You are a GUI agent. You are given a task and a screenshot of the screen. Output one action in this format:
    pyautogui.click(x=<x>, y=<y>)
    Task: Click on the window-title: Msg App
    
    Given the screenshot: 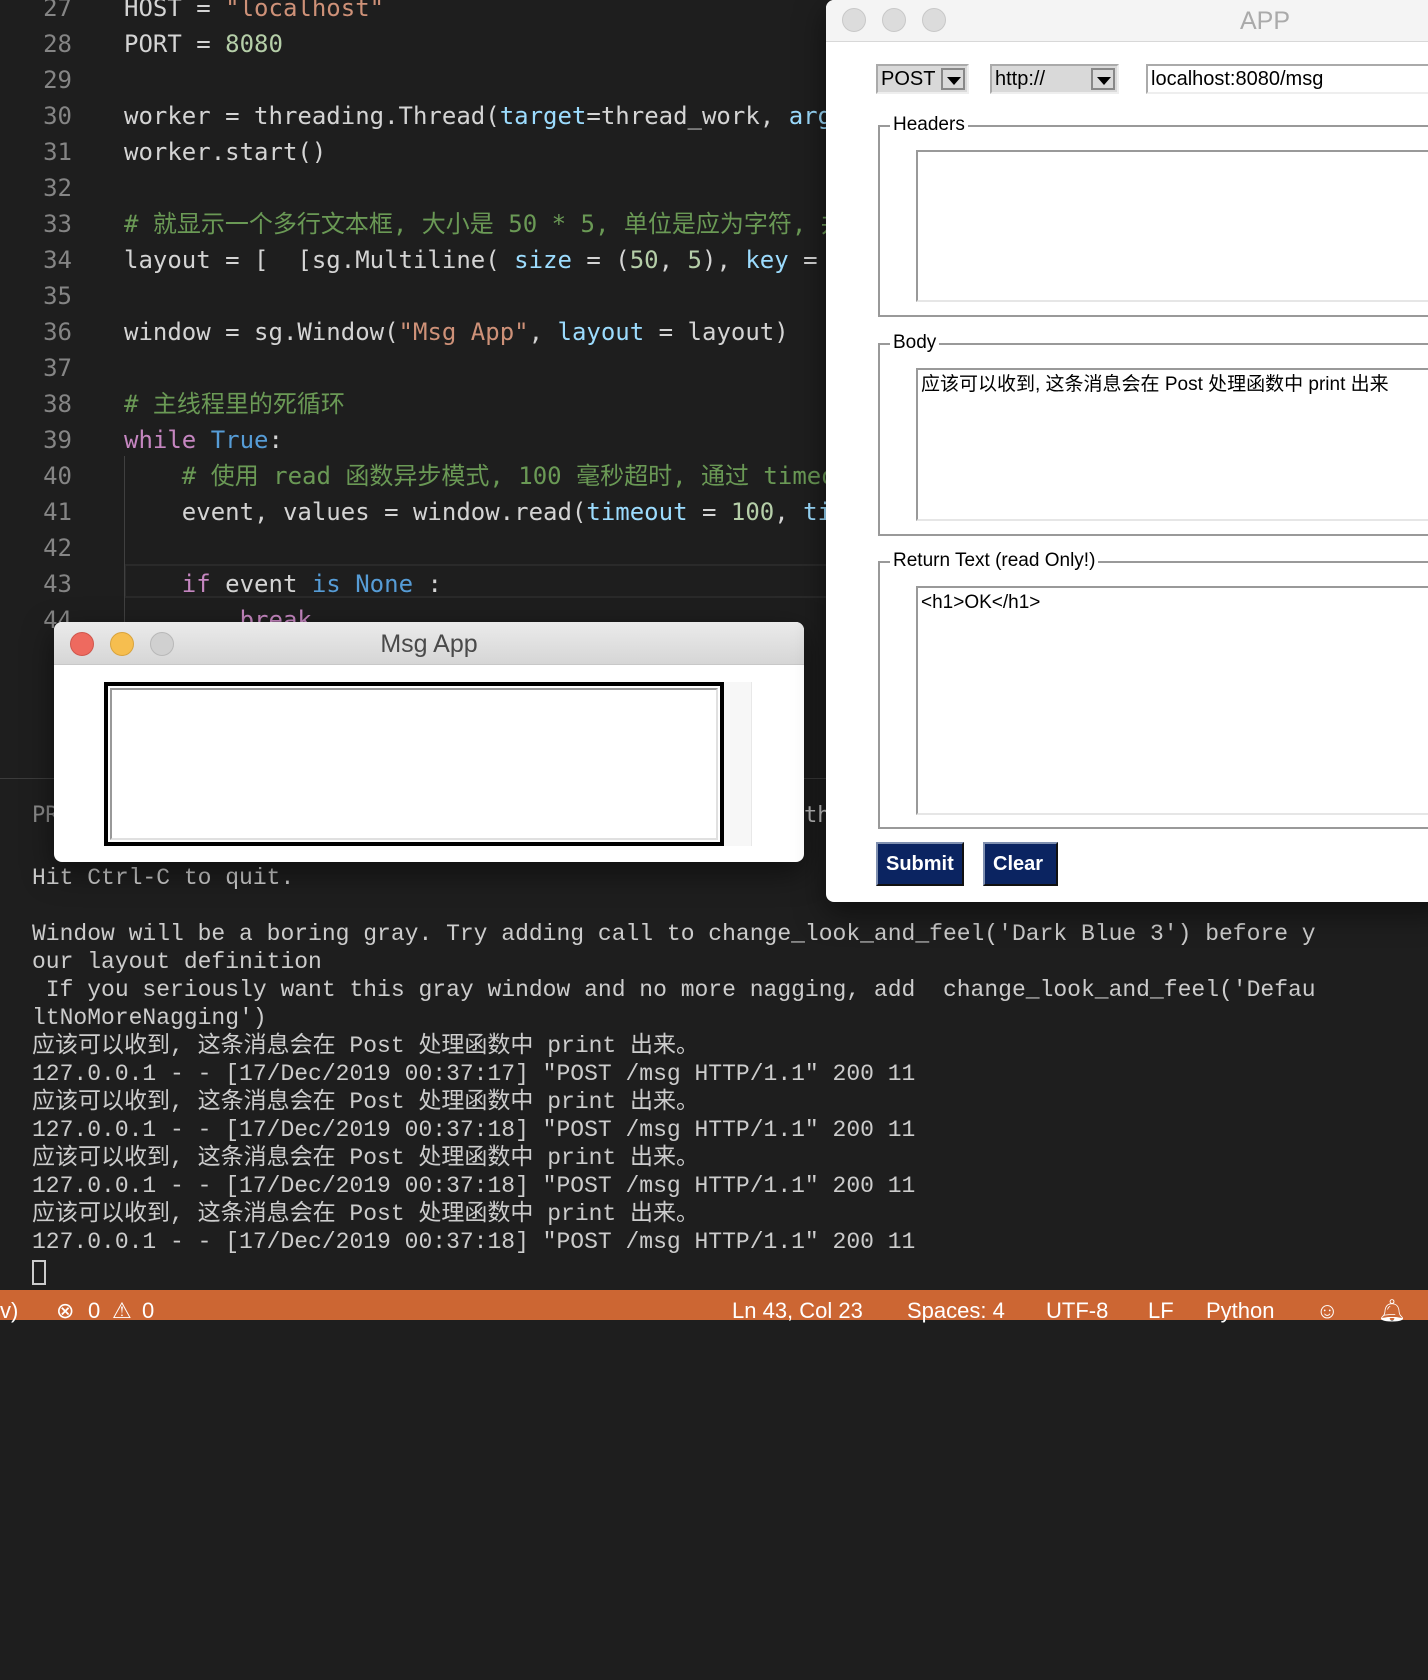 What is the action you would take?
    pyautogui.click(x=429, y=644)
    